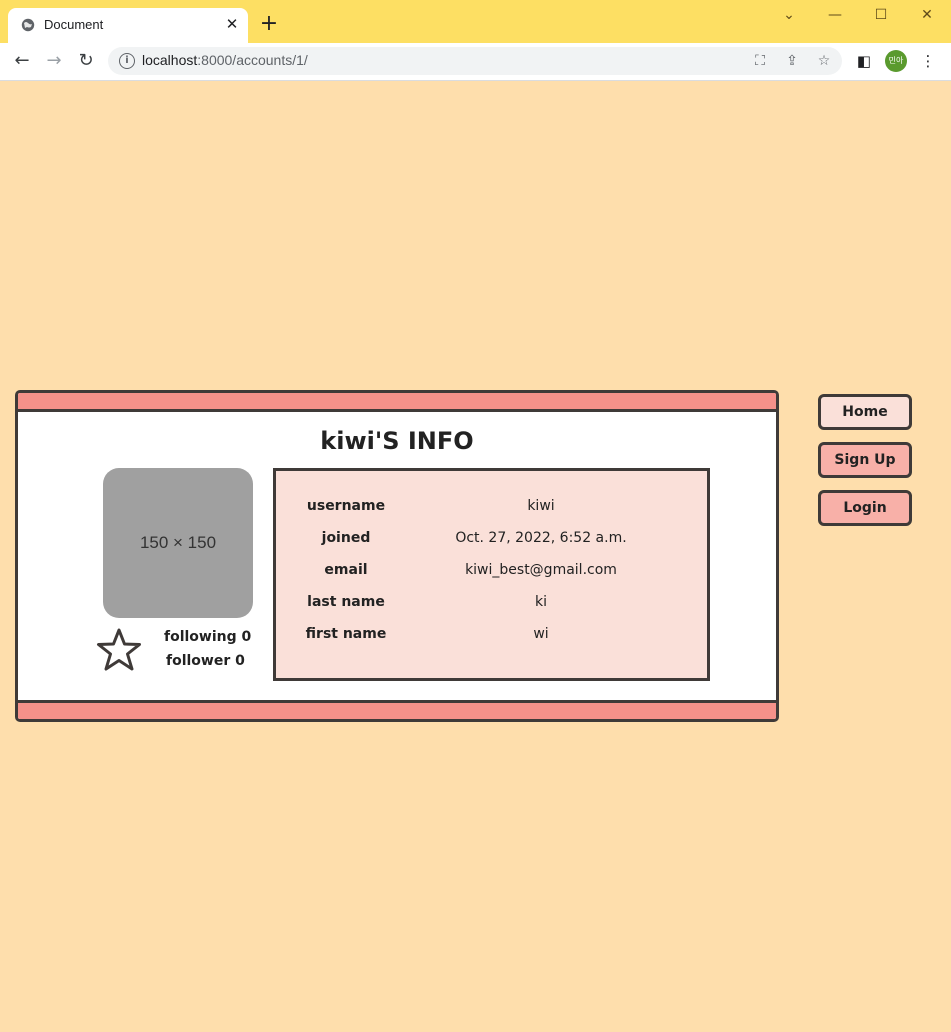 The image size is (951, 1032). I want to click on address-bar: i localhost:8000/accounts/1/ ⛶ ⇪ ☆, so click(475, 61).